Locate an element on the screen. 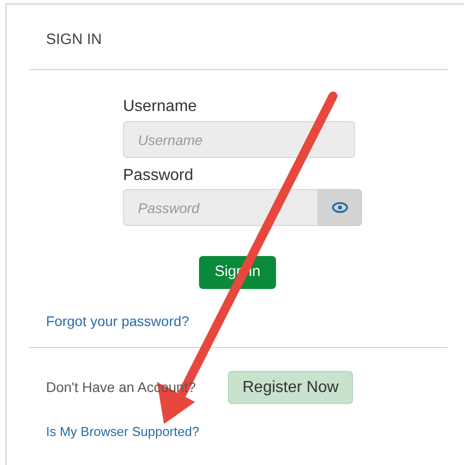 This screenshot has width=464, height=465. register-button: Register Now is located at coordinates (290, 387).